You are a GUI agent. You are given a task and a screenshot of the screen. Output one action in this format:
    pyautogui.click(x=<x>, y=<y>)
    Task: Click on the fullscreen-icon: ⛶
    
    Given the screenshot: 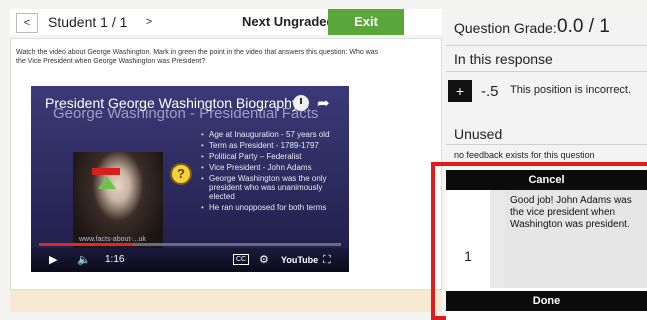 What is the action you would take?
    pyautogui.click(x=327, y=260)
    